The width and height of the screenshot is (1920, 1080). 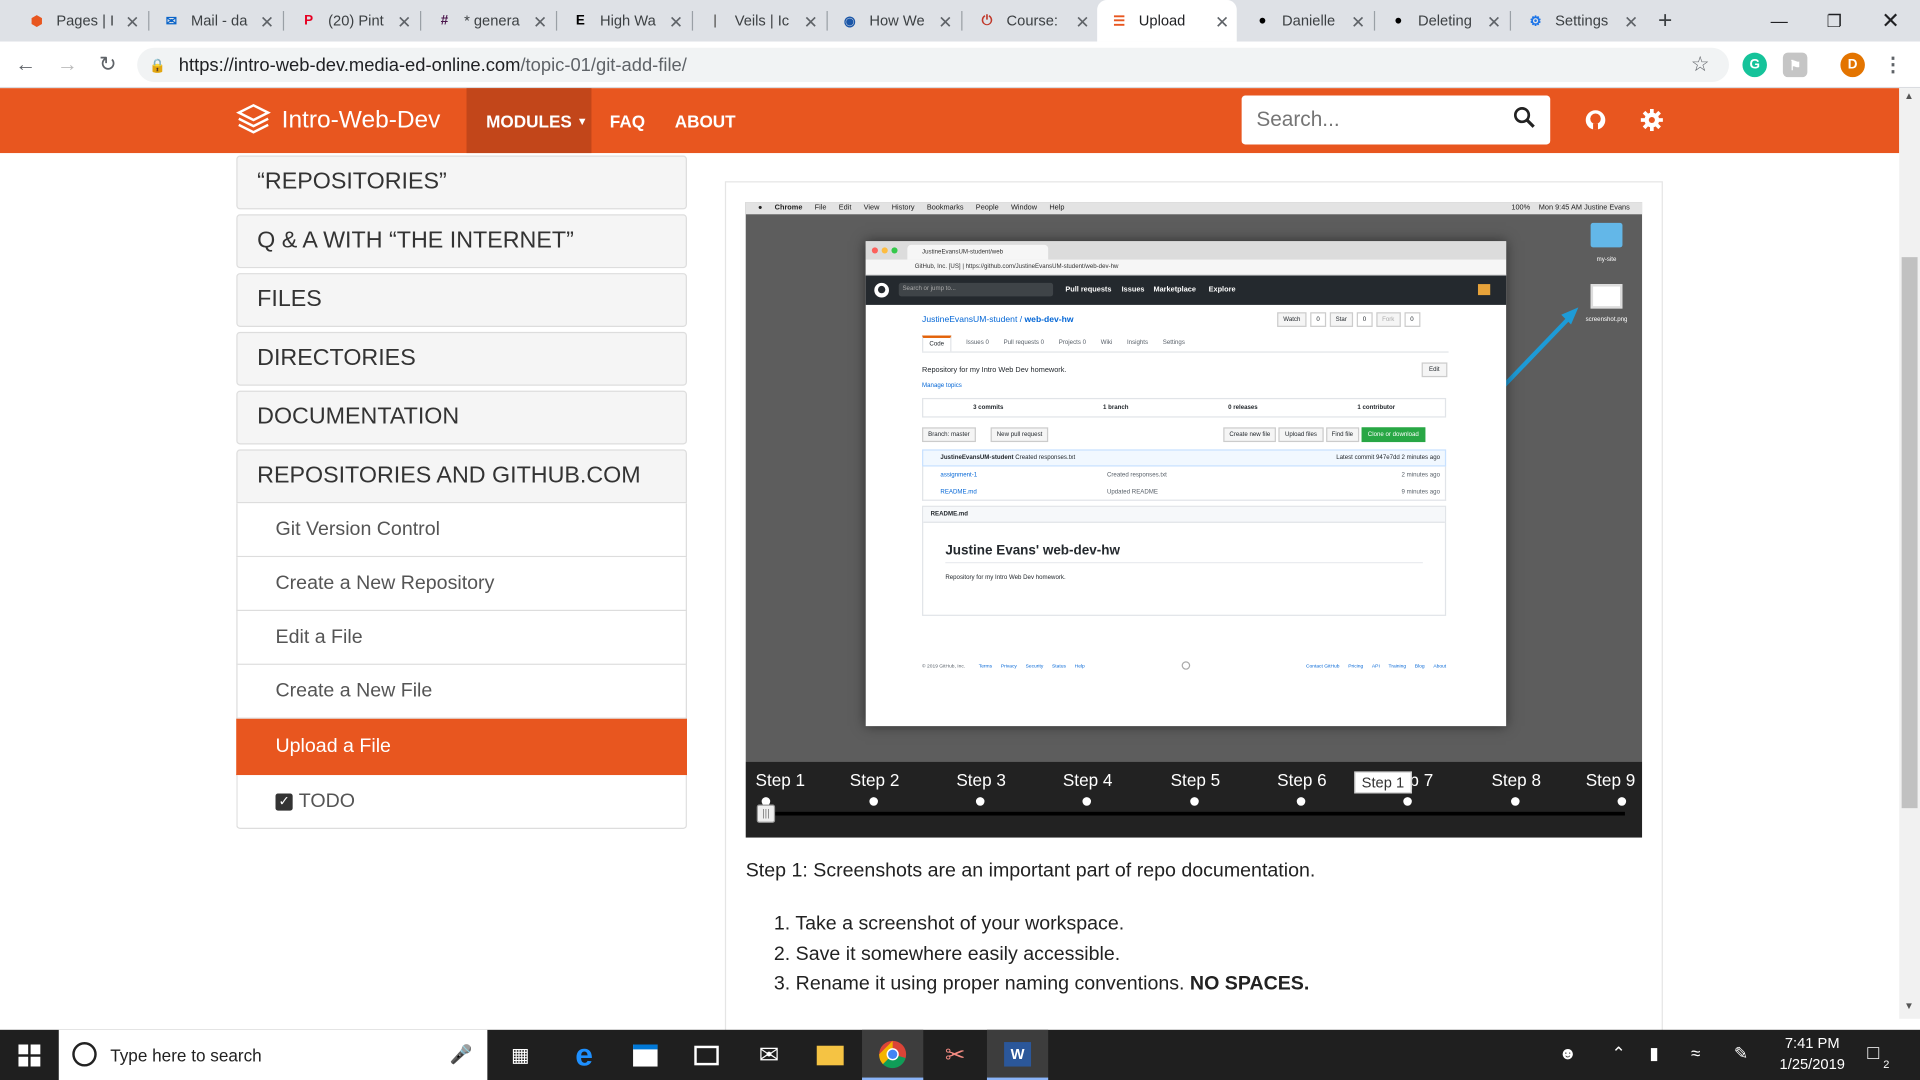 I want to click on step-label-6: Step 6, so click(x=1302, y=780).